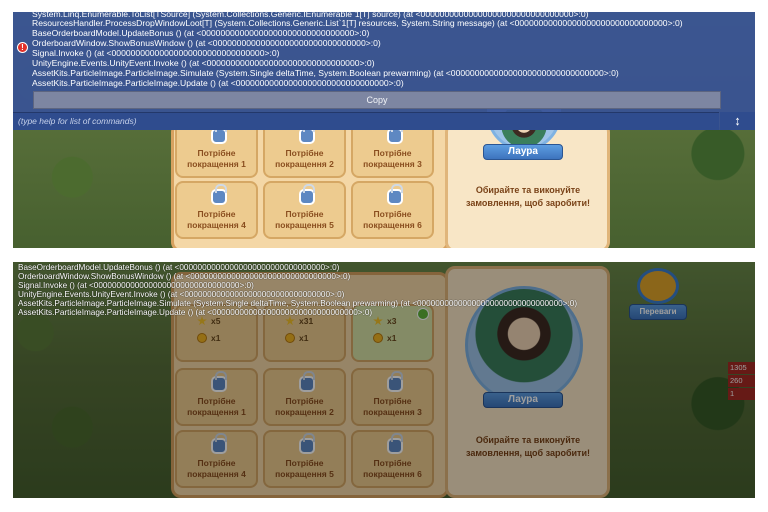 This screenshot has width=768, height=512. I want to click on copy-button: Copy, so click(377, 100).